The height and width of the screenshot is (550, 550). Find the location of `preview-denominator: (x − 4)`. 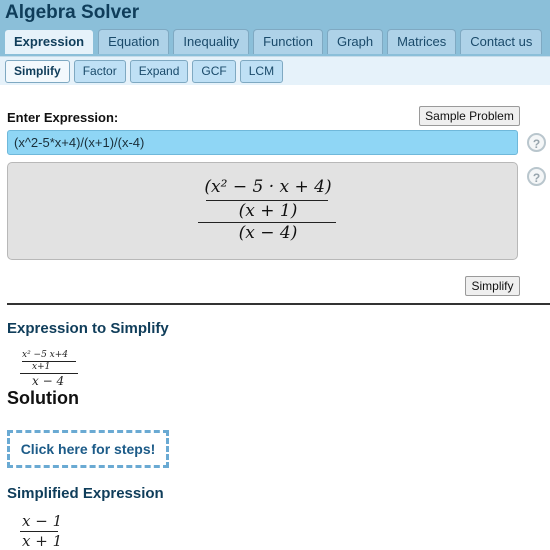

preview-denominator: (x − 4) is located at coordinates (268, 233).